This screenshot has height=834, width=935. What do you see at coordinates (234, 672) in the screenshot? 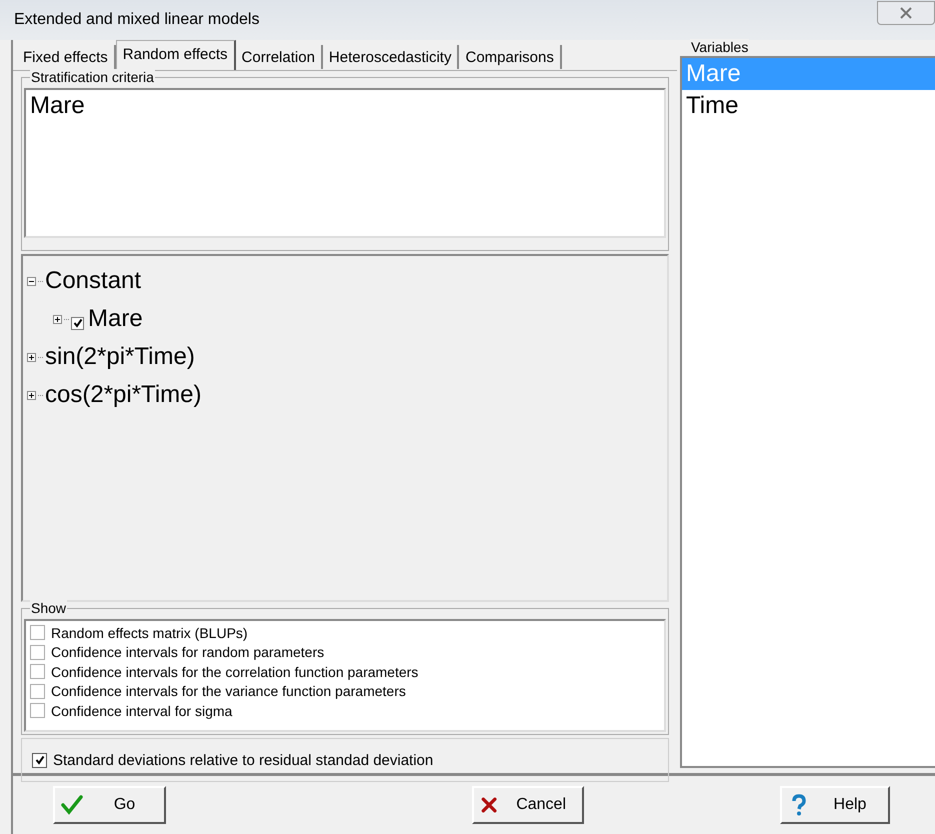
I see `option-label: Confidence intervals for the correlation function parameters` at bounding box center [234, 672].